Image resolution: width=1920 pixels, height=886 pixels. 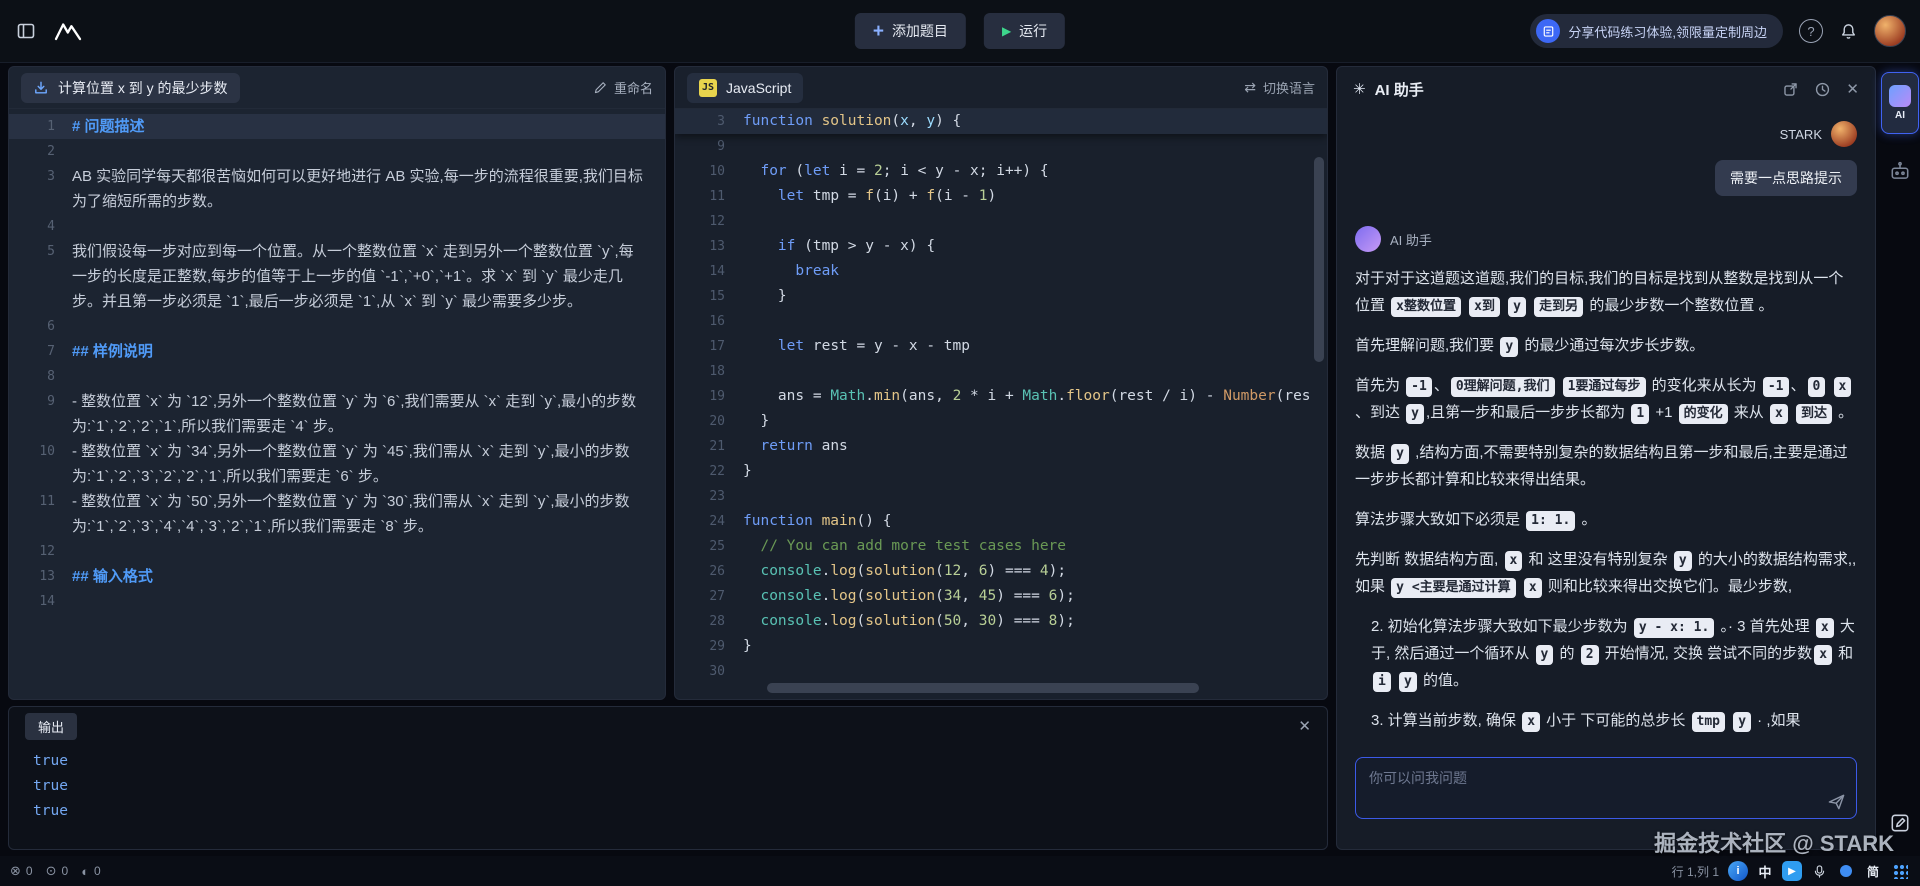 What do you see at coordinates (1695, 871) in the screenshot?
I see `cursor-position: 行 1,列 1` at bounding box center [1695, 871].